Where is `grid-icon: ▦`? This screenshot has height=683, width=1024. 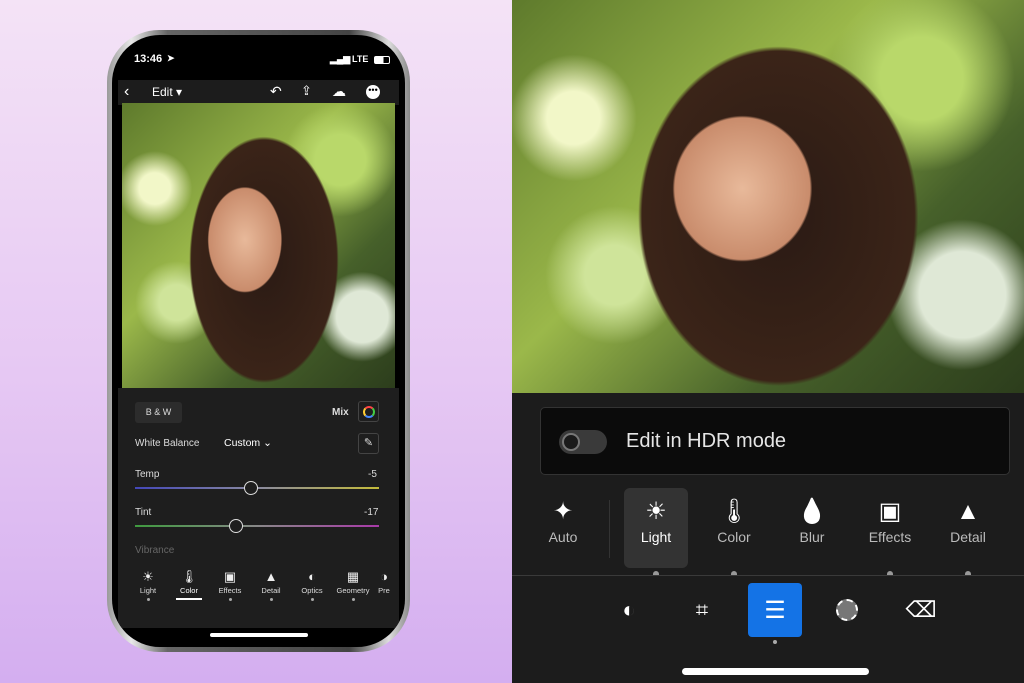 grid-icon: ▦ is located at coordinates (353, 576).